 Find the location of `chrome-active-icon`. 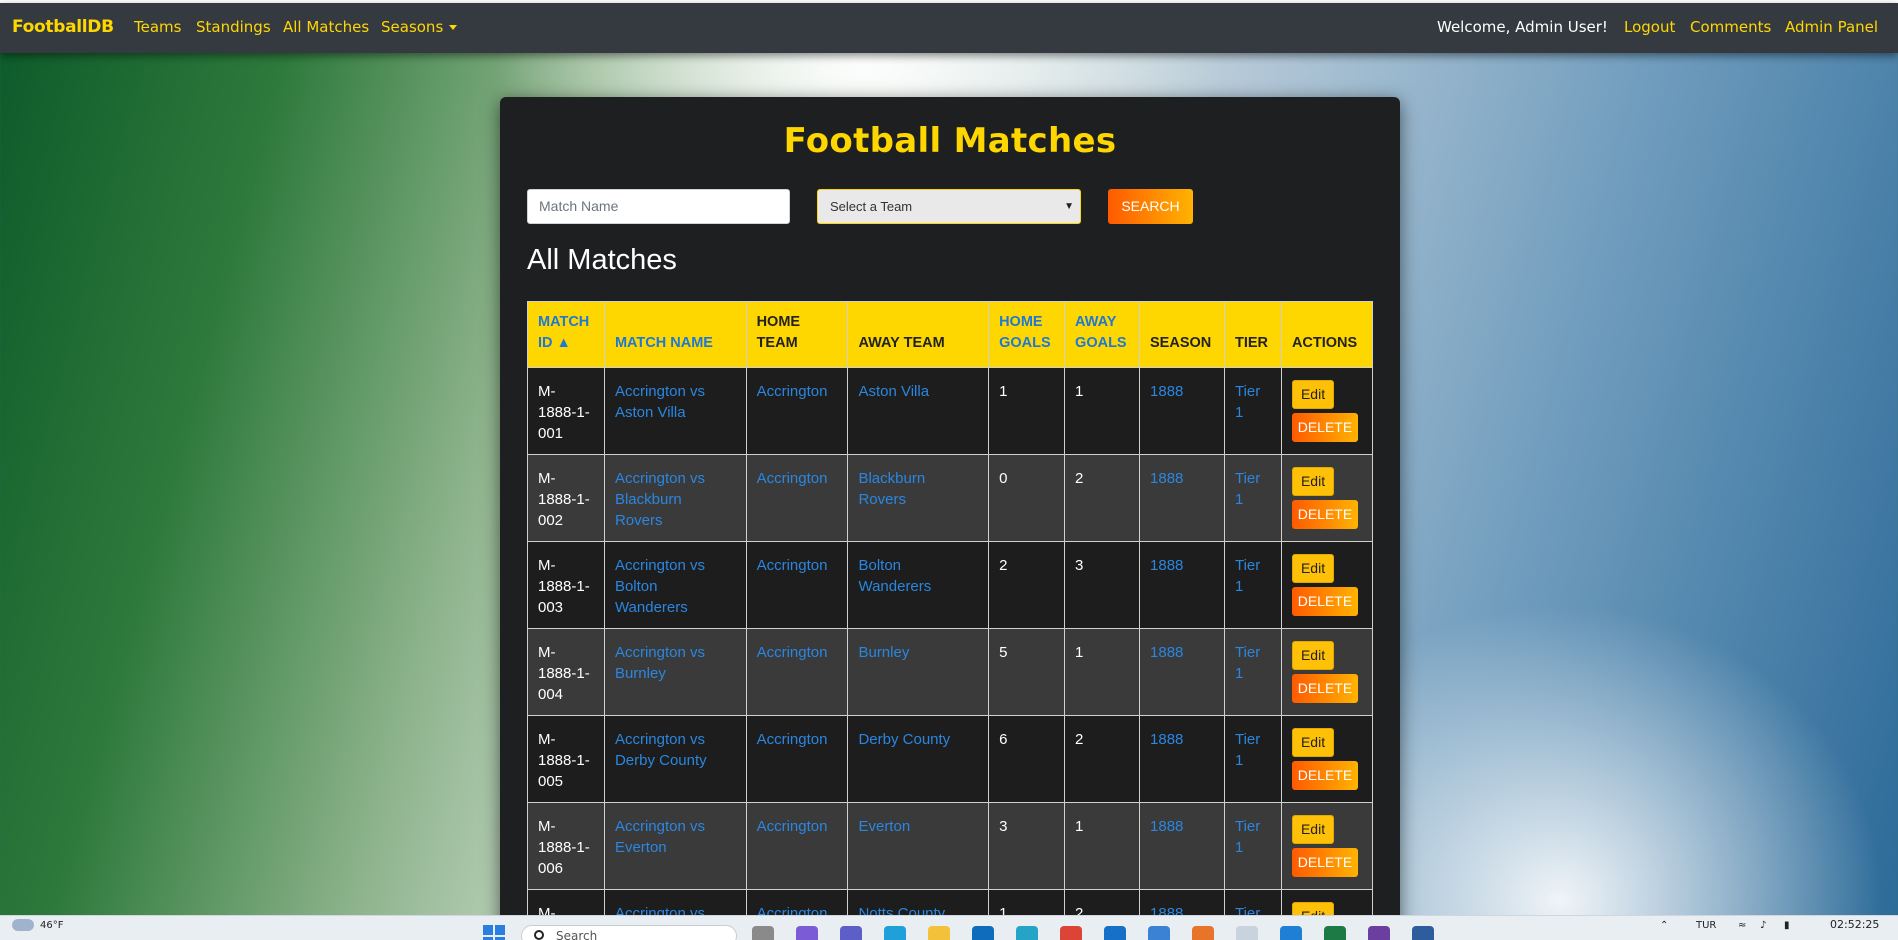

chrome-active-icon is located at coordinates (1247, 933).